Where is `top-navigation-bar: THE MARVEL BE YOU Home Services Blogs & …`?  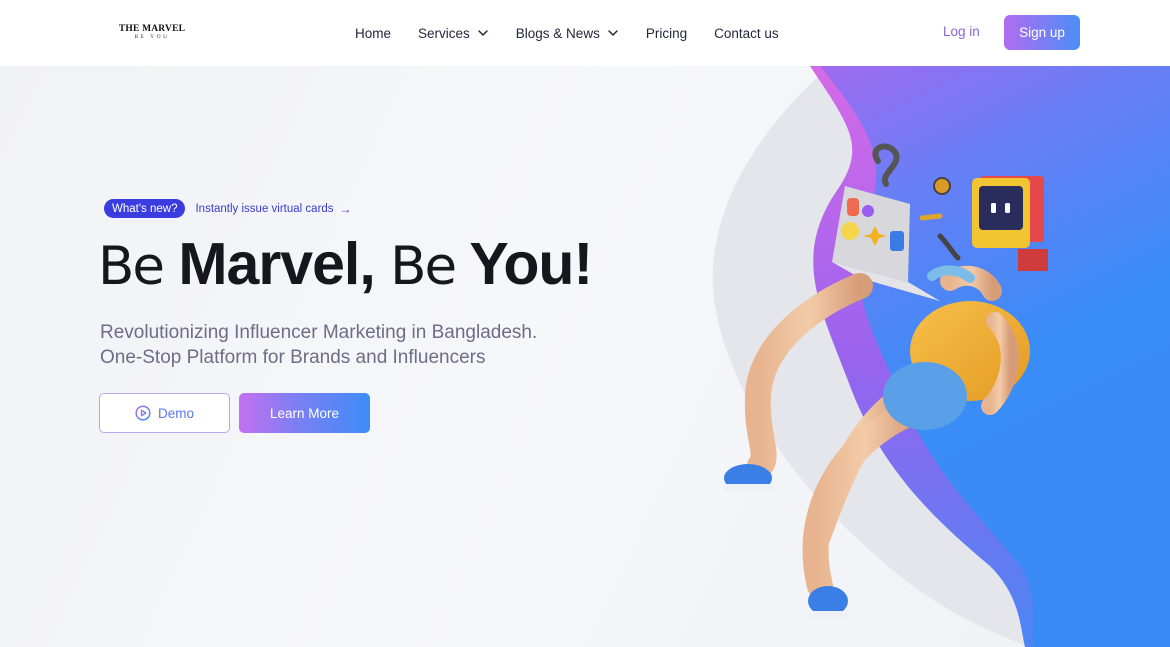
top-navigation-bar: THE MARVEL BE YOU Home Services Blogs & … is located at coordinates (585, 33).